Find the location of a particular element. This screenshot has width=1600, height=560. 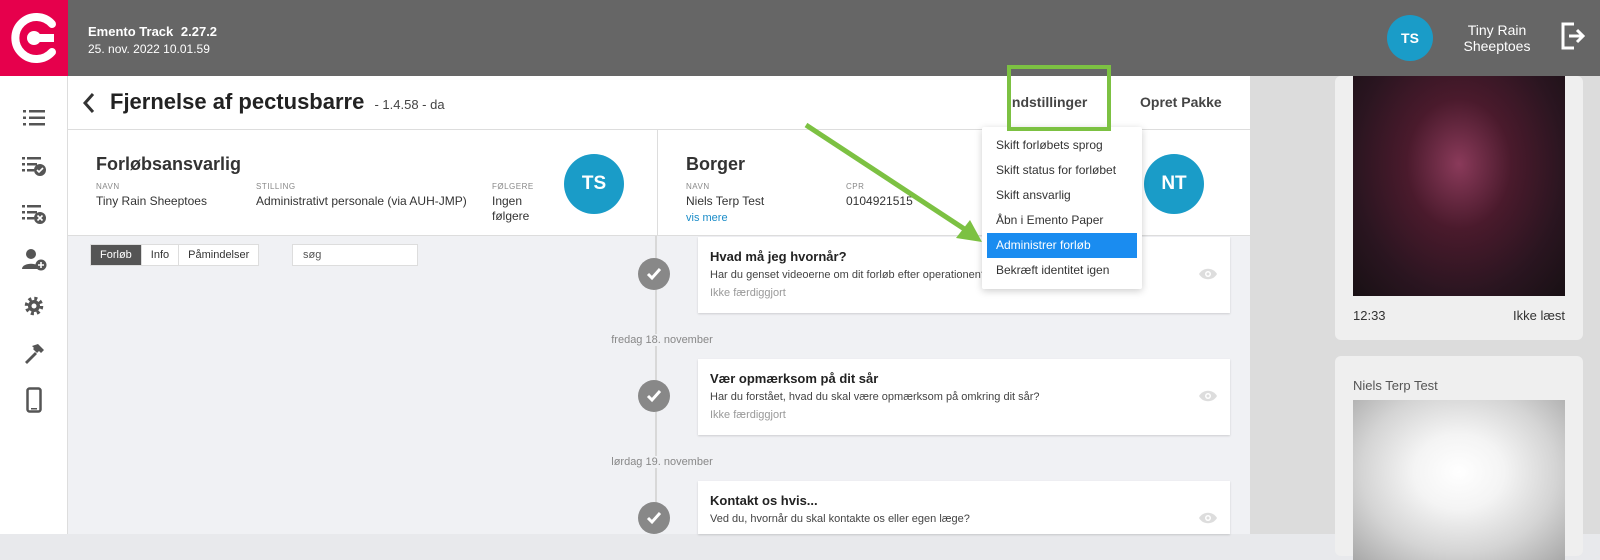

citizen-name: Niels Terp Test is located at coordinates (725, 201).